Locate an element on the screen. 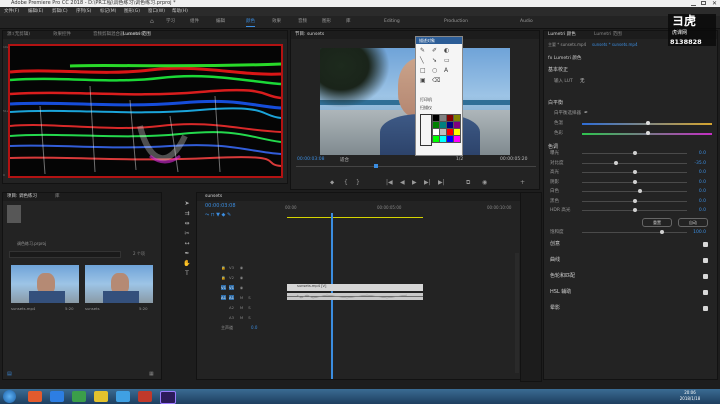 The height and width of the screenshot is (404, 720). work-area-bar is located at coordinates (355, 217).